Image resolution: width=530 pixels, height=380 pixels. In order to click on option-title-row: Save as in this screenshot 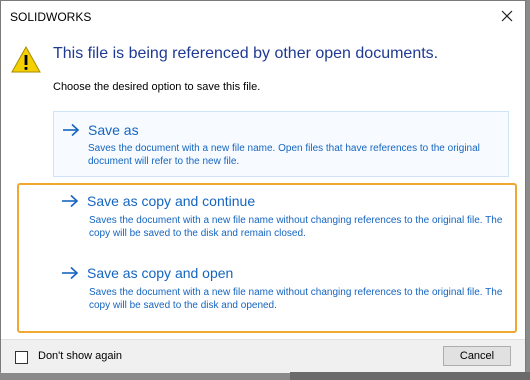, I will do `click(100, 130)`.